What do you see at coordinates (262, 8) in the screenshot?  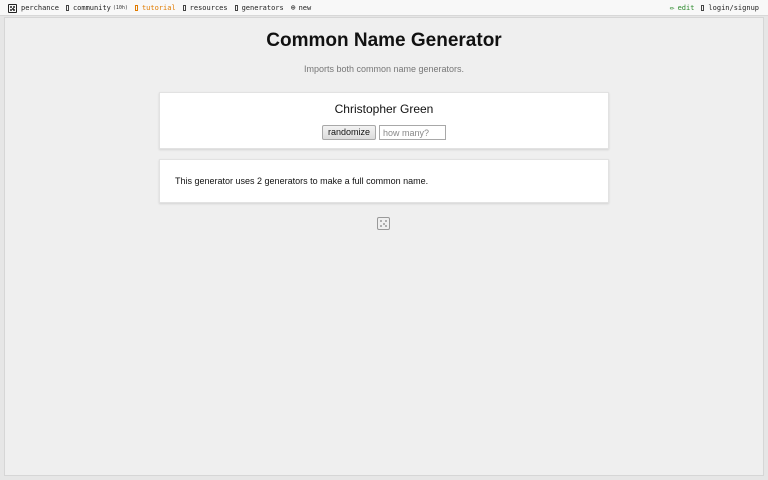 I see `nav-generators-label: generators` at bounding box center [262, 8].